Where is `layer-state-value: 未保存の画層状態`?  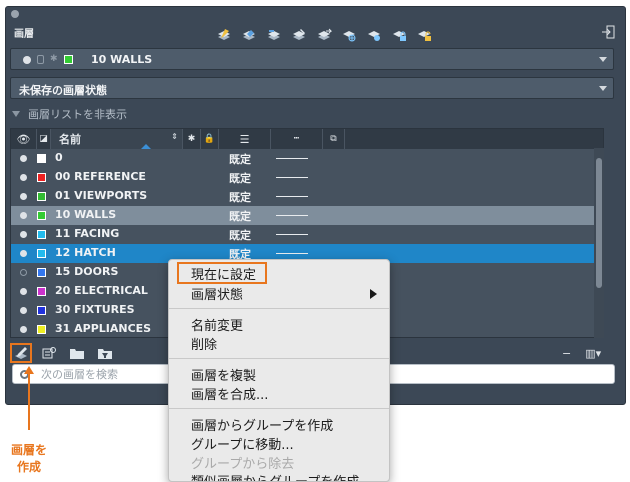 layer-state-value: 未保存の画層状態 is located at coordinates (63, 90).